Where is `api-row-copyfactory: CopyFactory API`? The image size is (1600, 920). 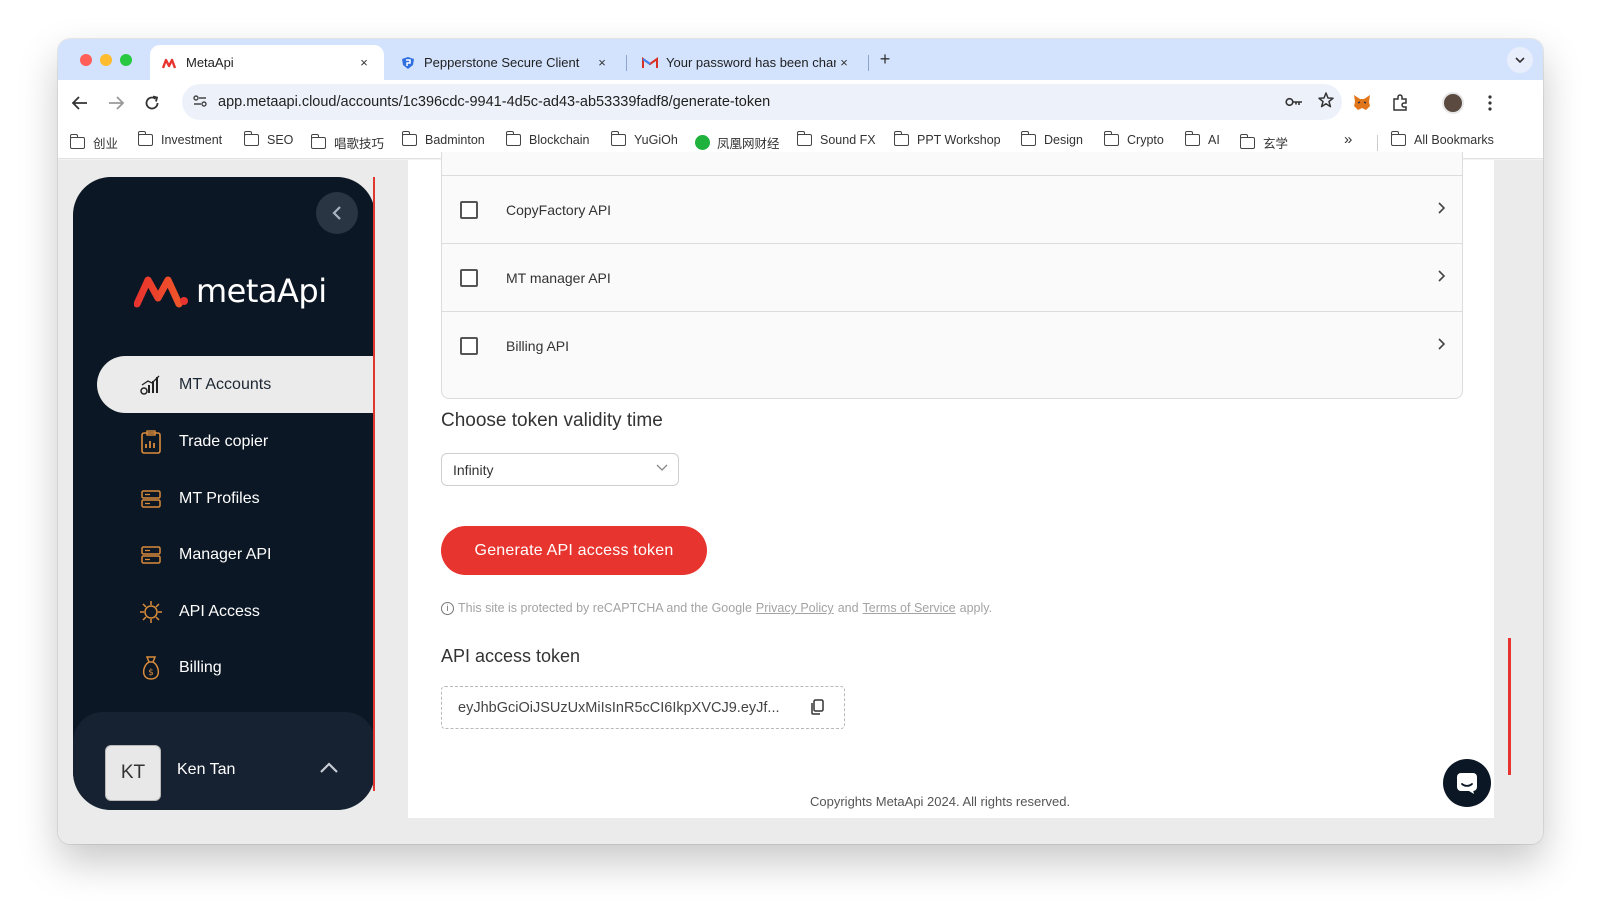 api-row-copyfactory: CopyFactory API is located at coordinates (952, 209).